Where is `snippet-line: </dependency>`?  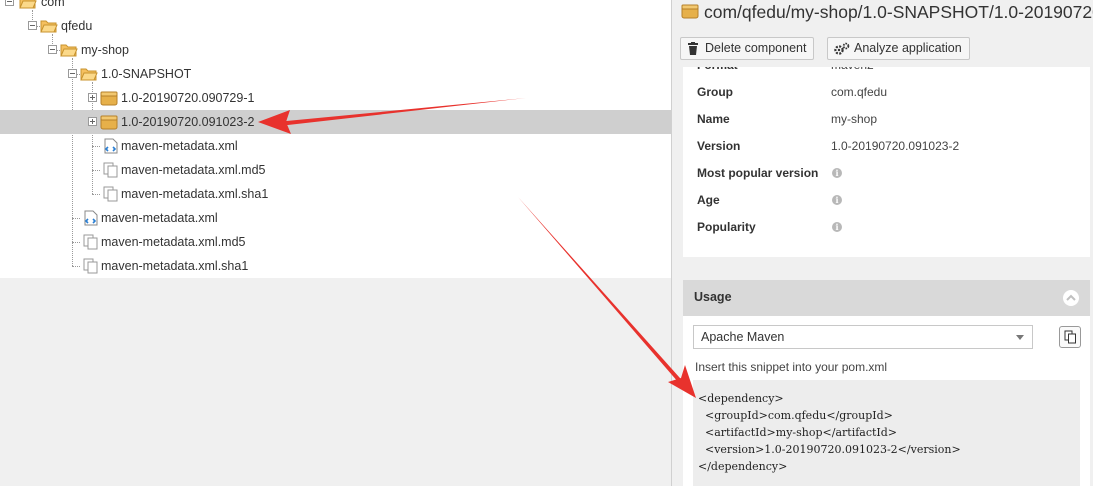
snippet-line: </dependency> is located at coordinates (743, 466).